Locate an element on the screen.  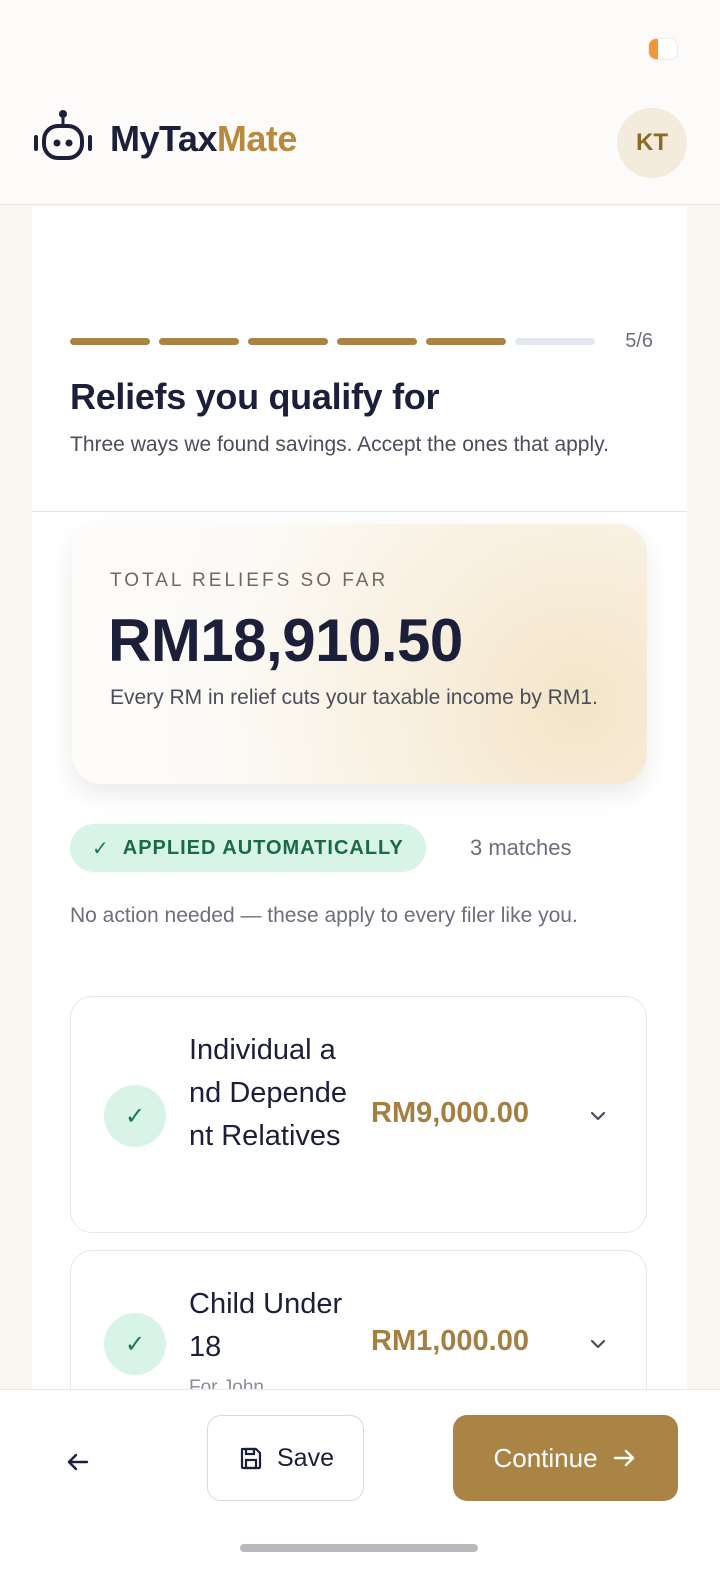
total-reliefs-amount: RM18,910.50 is located at coordinates (285, 640).